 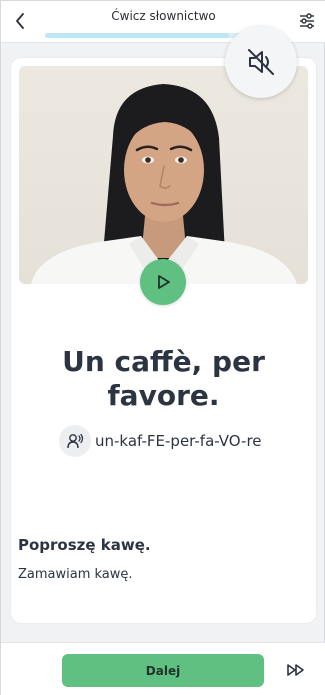 What do you see at coordinates (163, 378) in the screenshot?
I see `target-phrase: Un caffè, per favore.` at bounding box center [163, 378].